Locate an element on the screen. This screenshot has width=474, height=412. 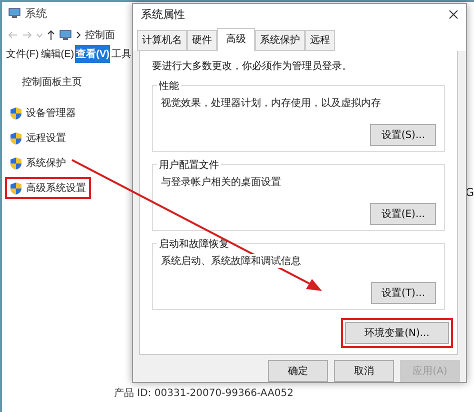
up-arrow-icon is located at coordinates (51, 35).